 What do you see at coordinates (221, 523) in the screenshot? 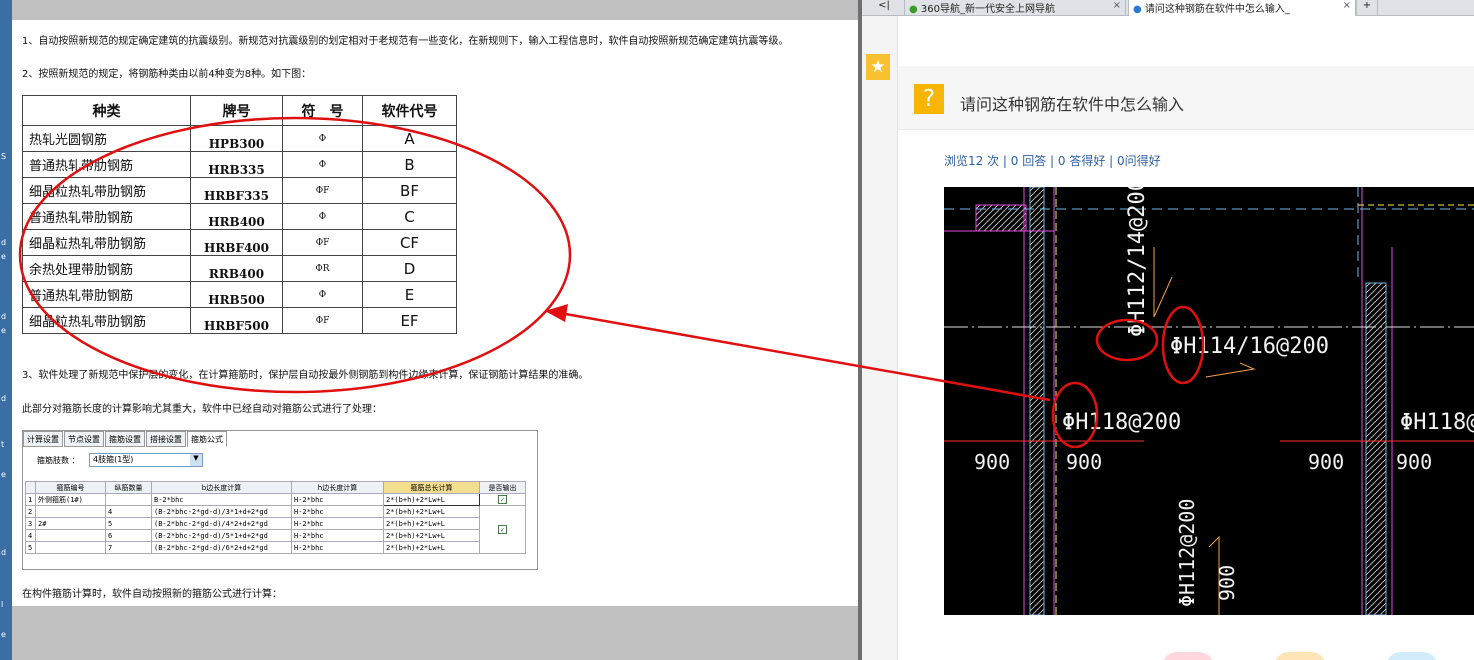
I see `b-length-formula: (B-2*bhc-2*gd-d)/4*2+d+2*gd` at bounding box center [221, 523].